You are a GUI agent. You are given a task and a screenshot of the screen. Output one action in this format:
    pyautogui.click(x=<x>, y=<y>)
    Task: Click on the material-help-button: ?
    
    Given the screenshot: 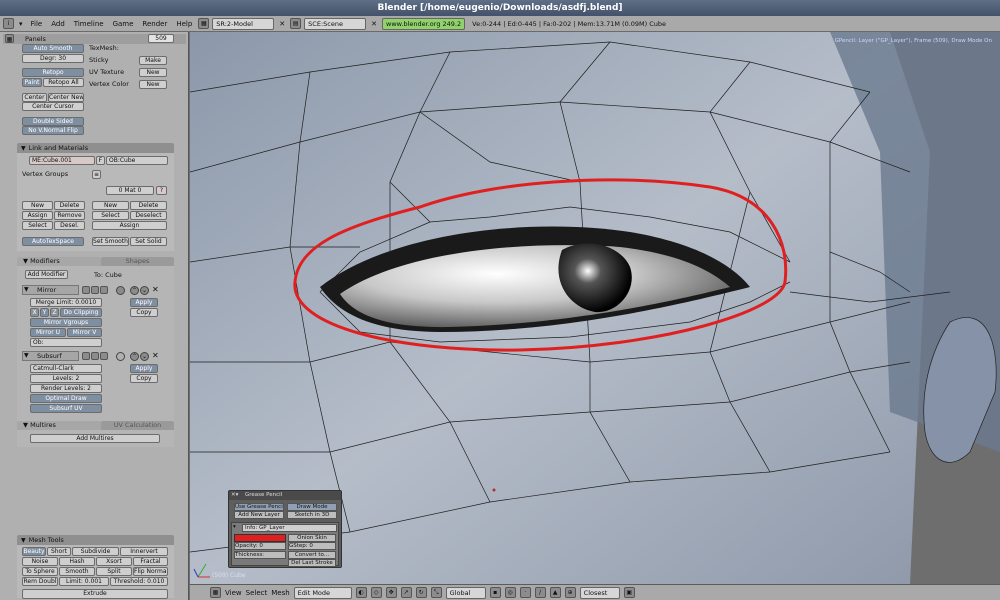 What is the action you would take?
    pyautogui.click(x=161, y=190)
    